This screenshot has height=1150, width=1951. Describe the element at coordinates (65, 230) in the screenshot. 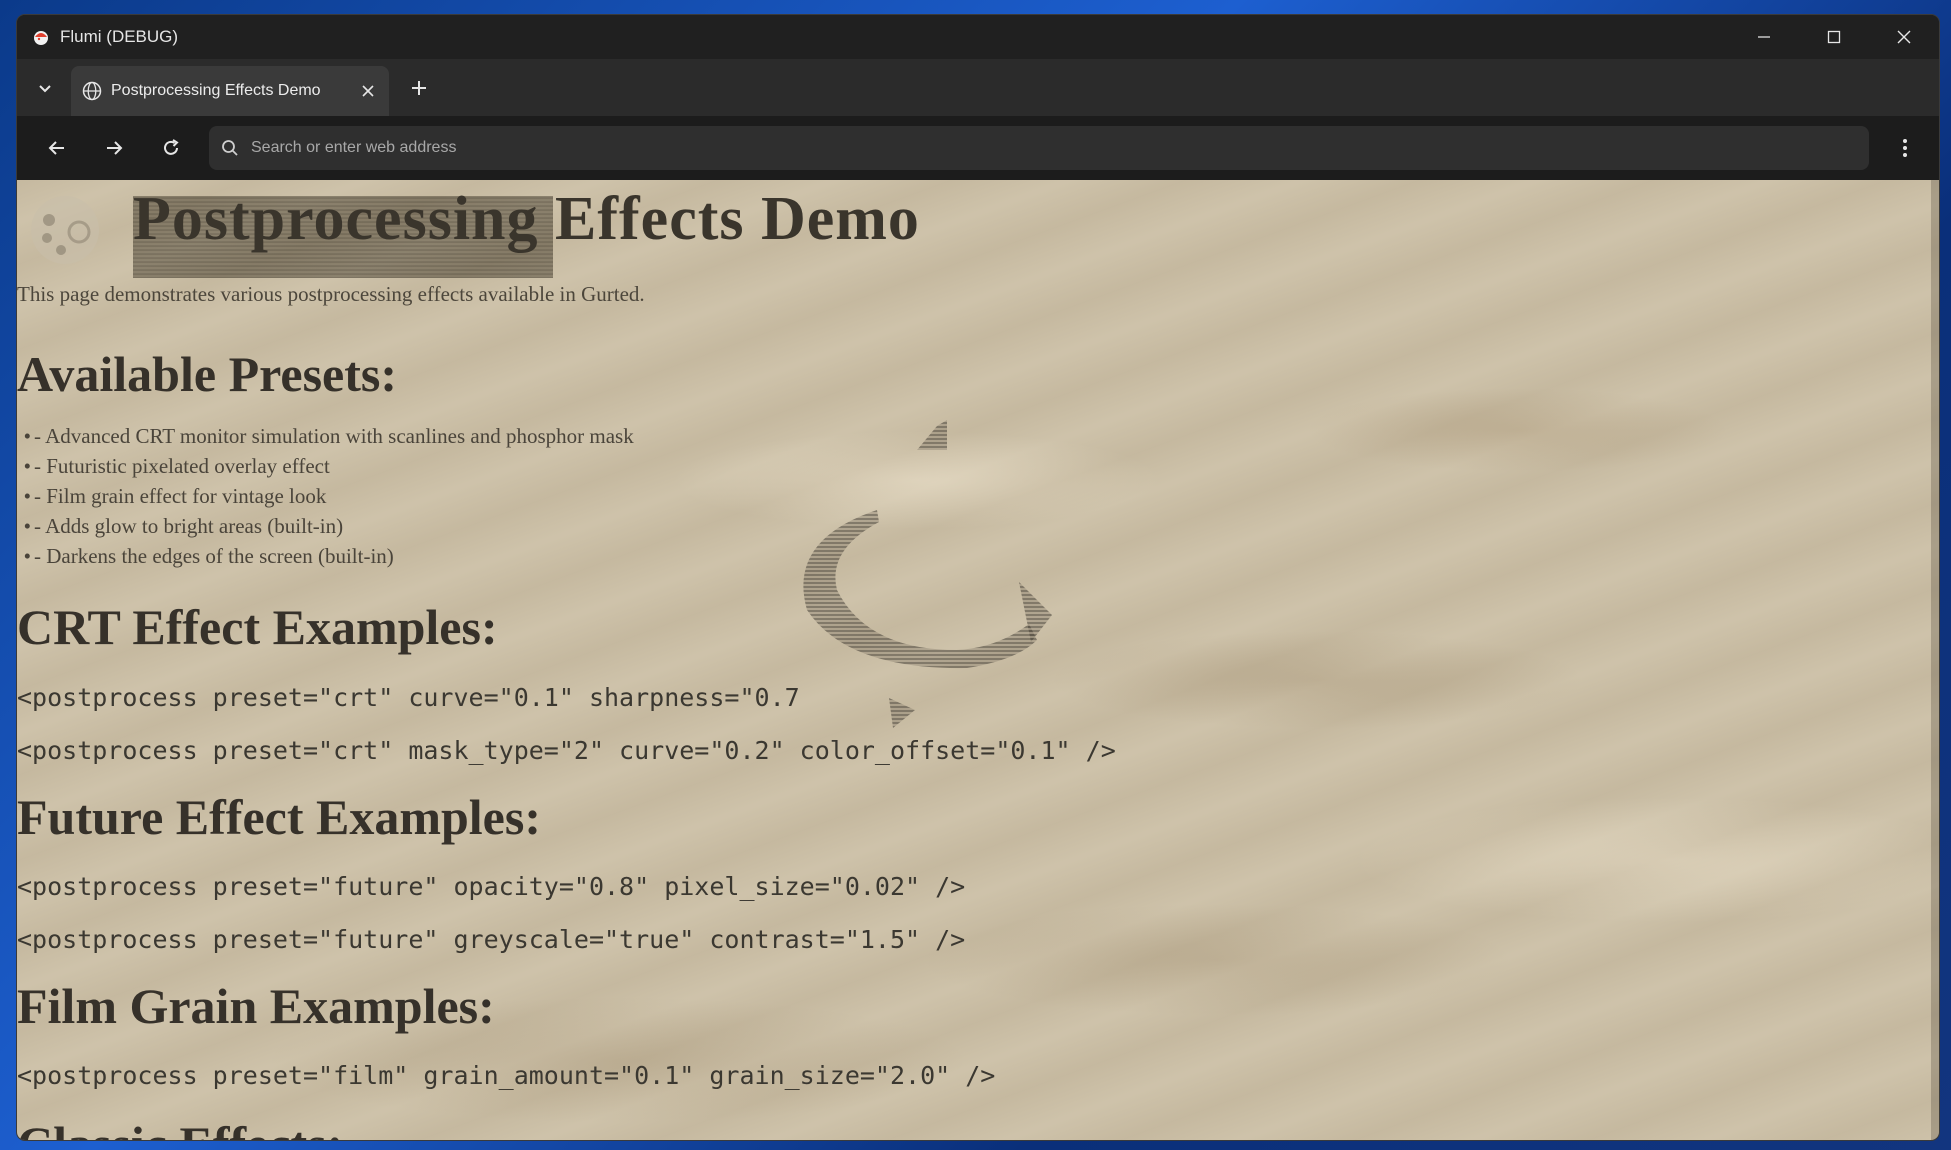

I see `gurted-logo-icon` at that location.